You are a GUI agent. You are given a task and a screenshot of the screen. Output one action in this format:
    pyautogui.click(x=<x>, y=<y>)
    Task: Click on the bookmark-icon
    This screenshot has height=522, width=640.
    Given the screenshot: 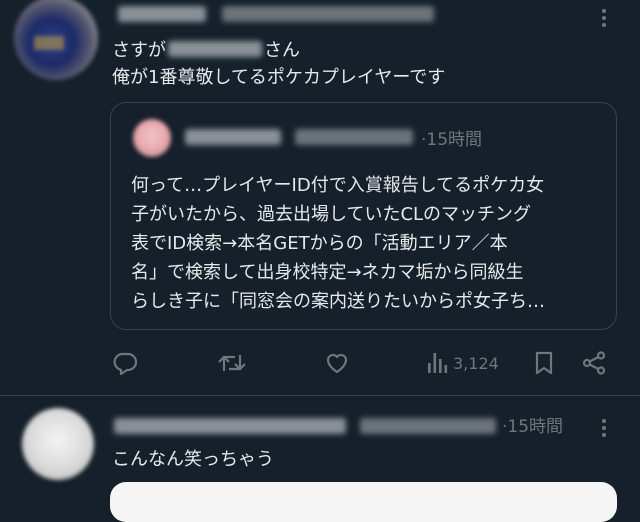 What is the action you would take?
    pyautogui.click(x=544, y=363)
    